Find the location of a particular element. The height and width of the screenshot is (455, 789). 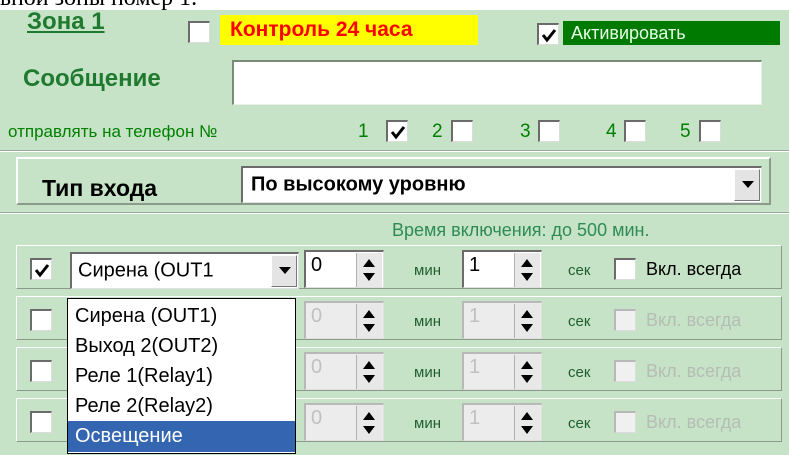

output-3-minutes-spin-buttons is located at coordinates (369, 372).